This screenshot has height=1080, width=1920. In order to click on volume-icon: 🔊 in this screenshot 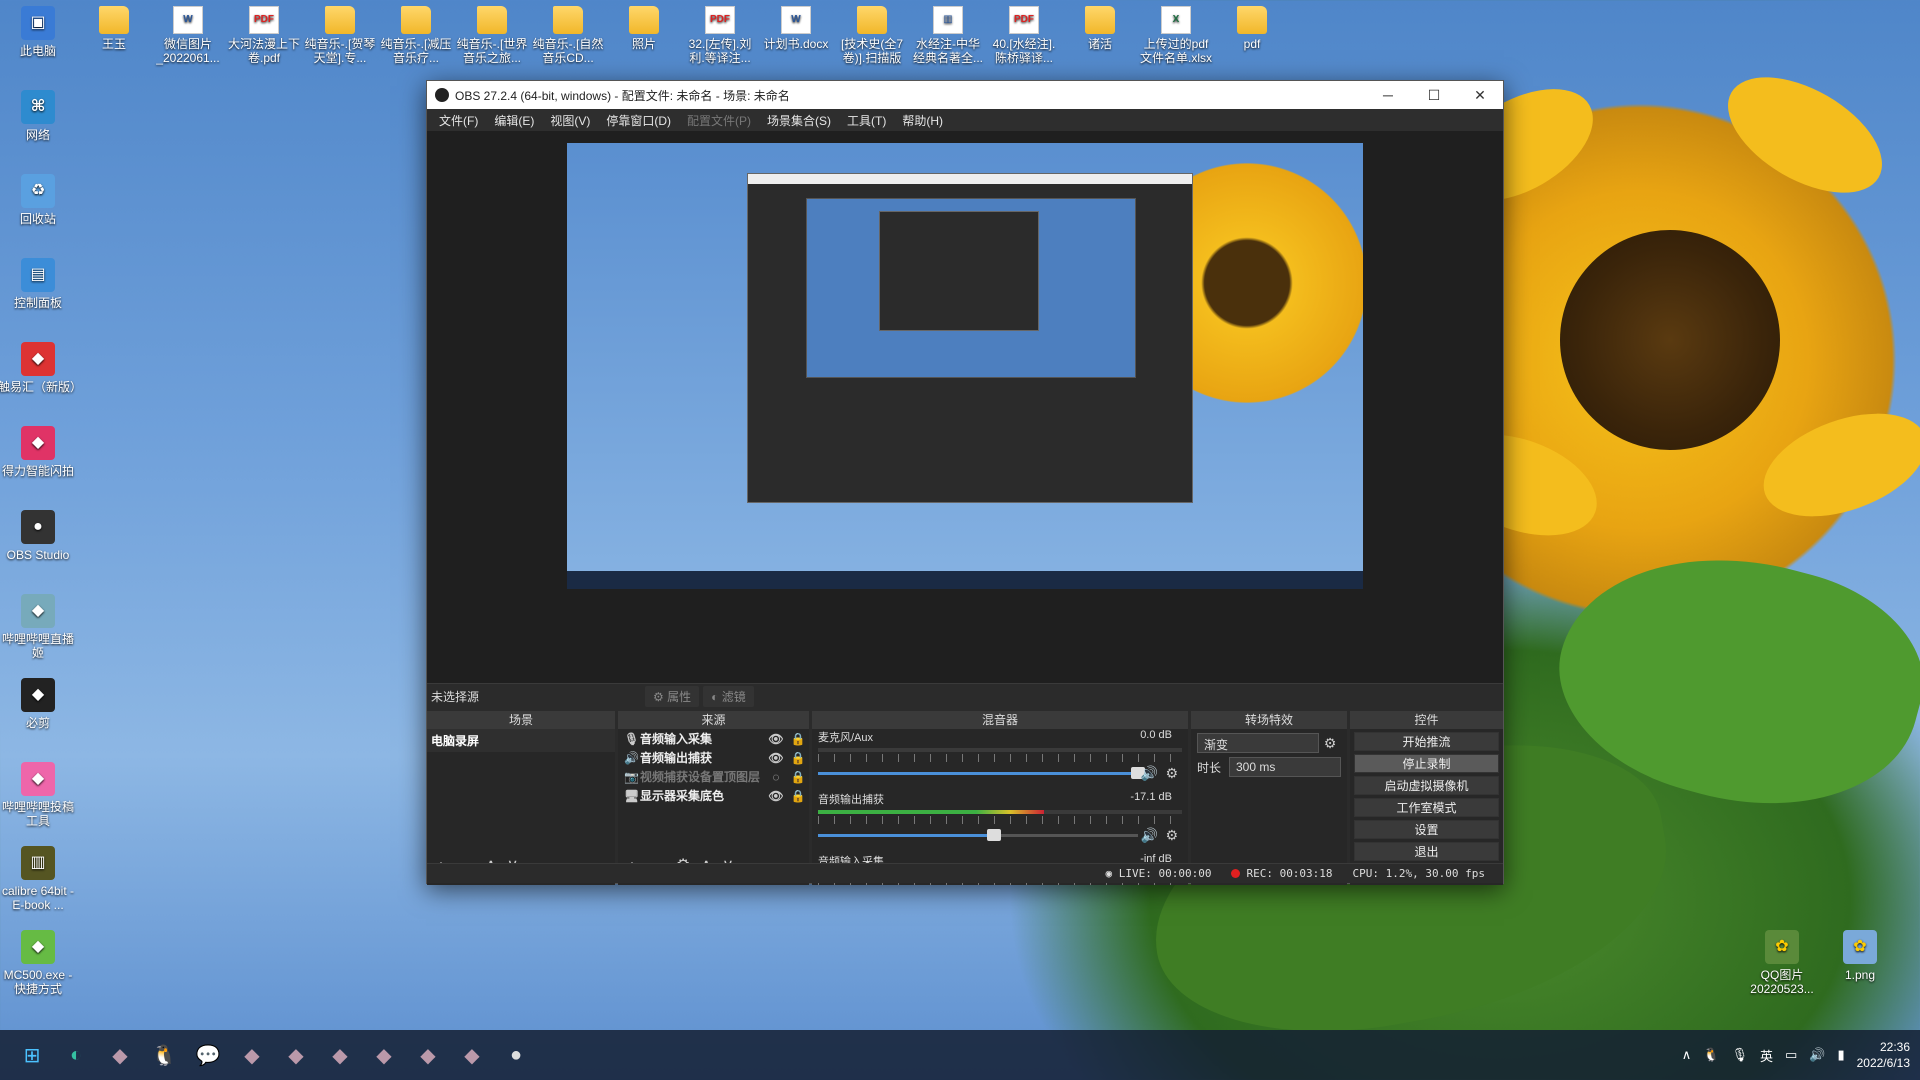, I will do `click(1817, 1055)`.